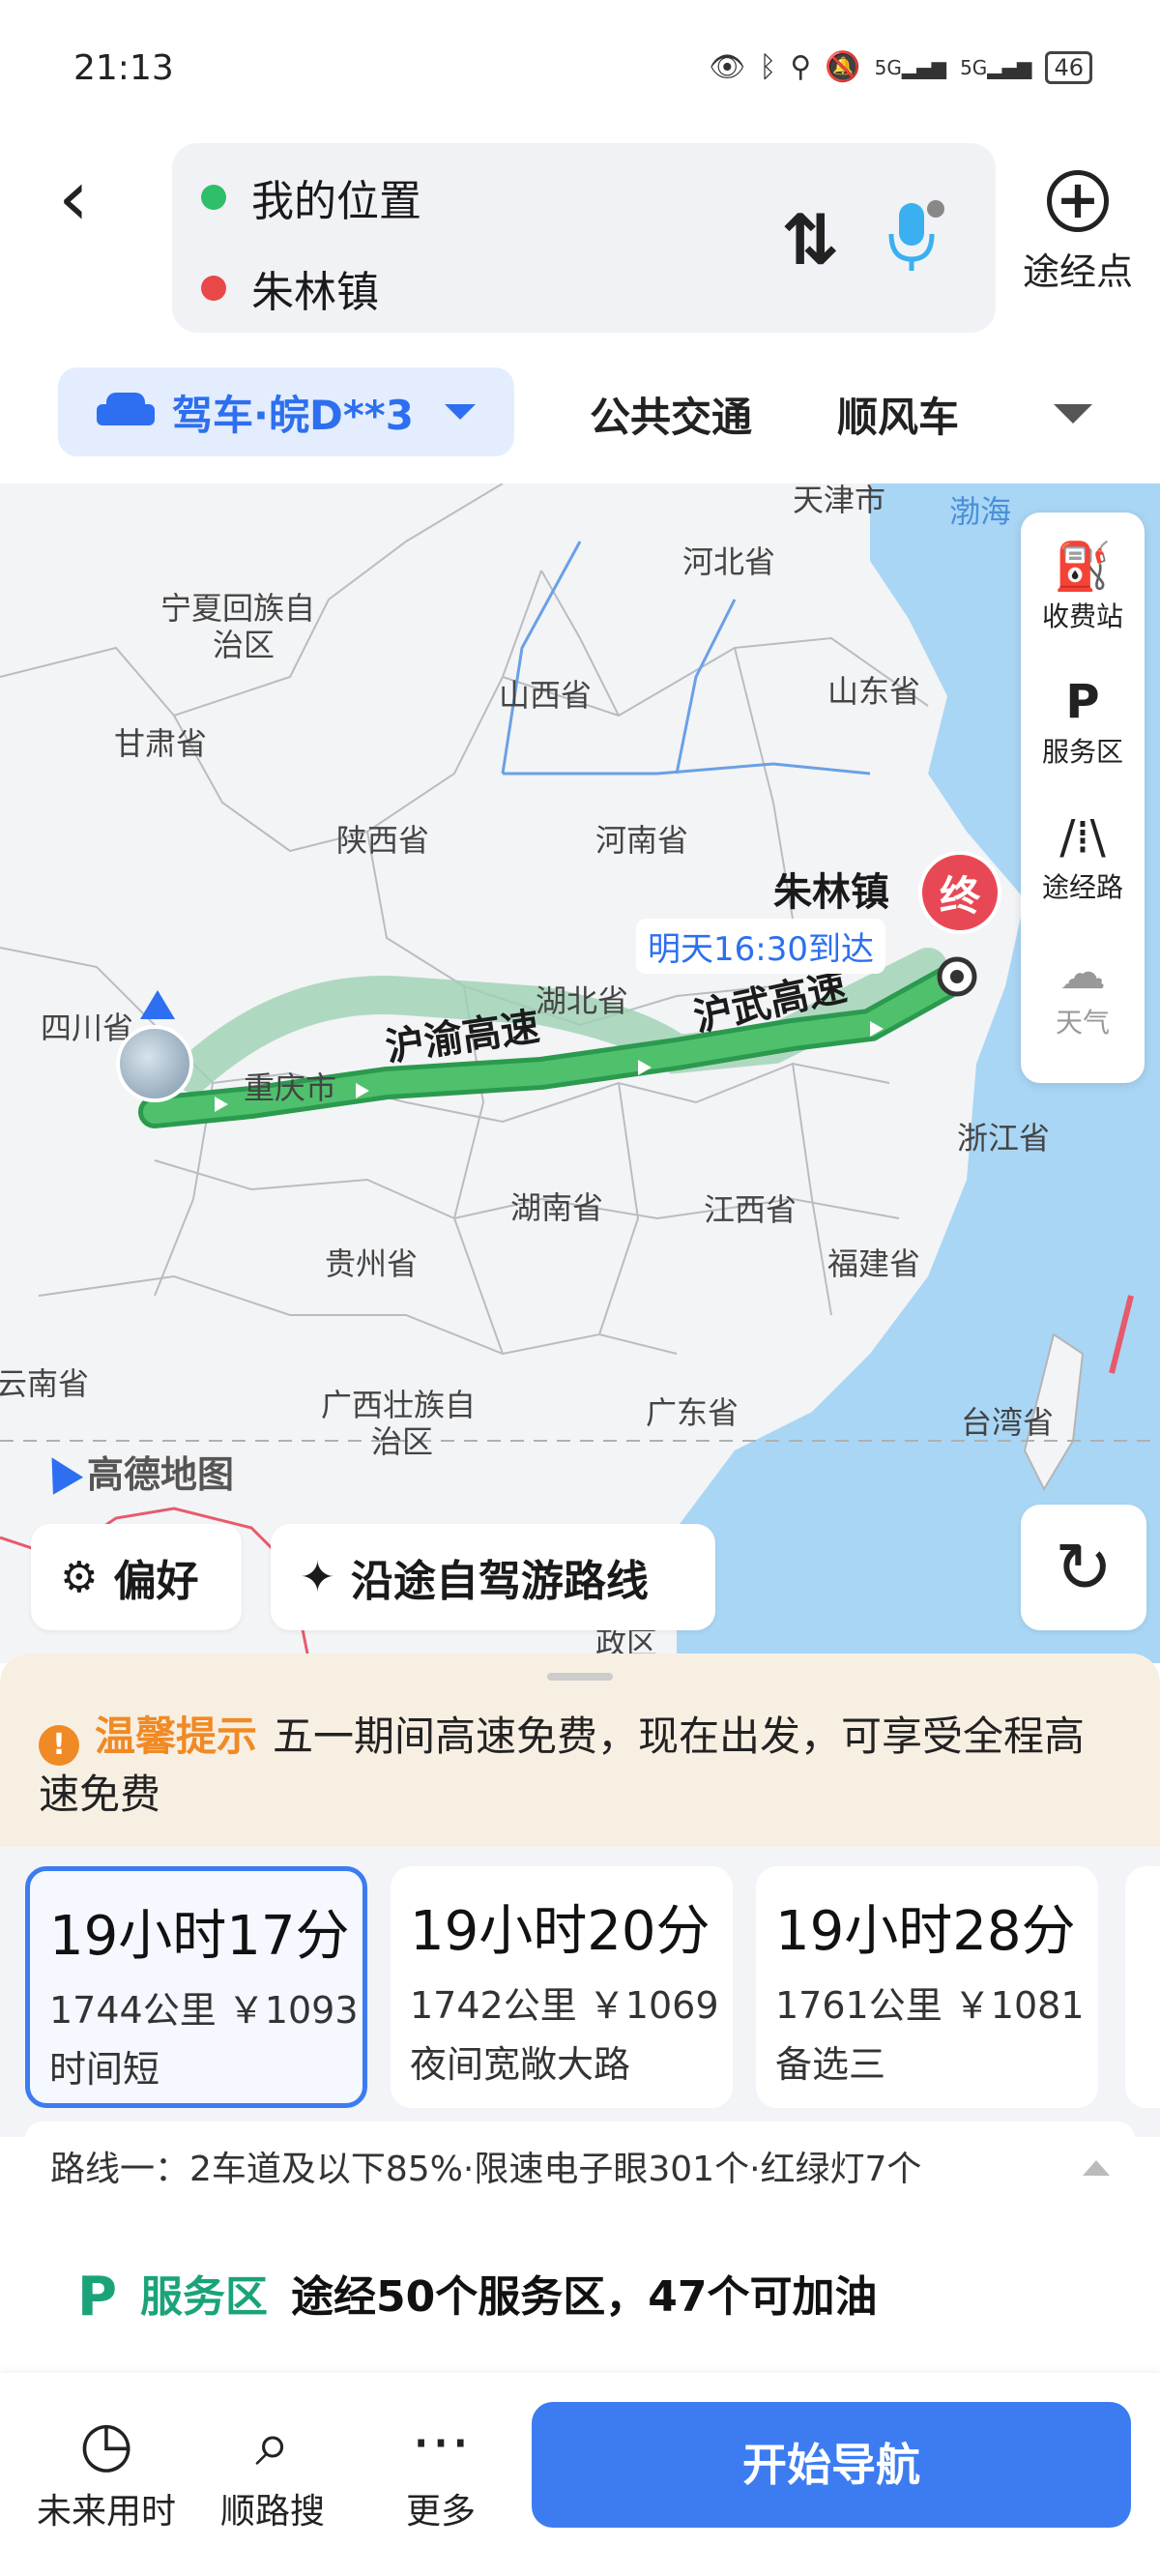  Describe the element at coordinates (1083, 702) in the screenshot. I see `service-area-icon: P` at that location.